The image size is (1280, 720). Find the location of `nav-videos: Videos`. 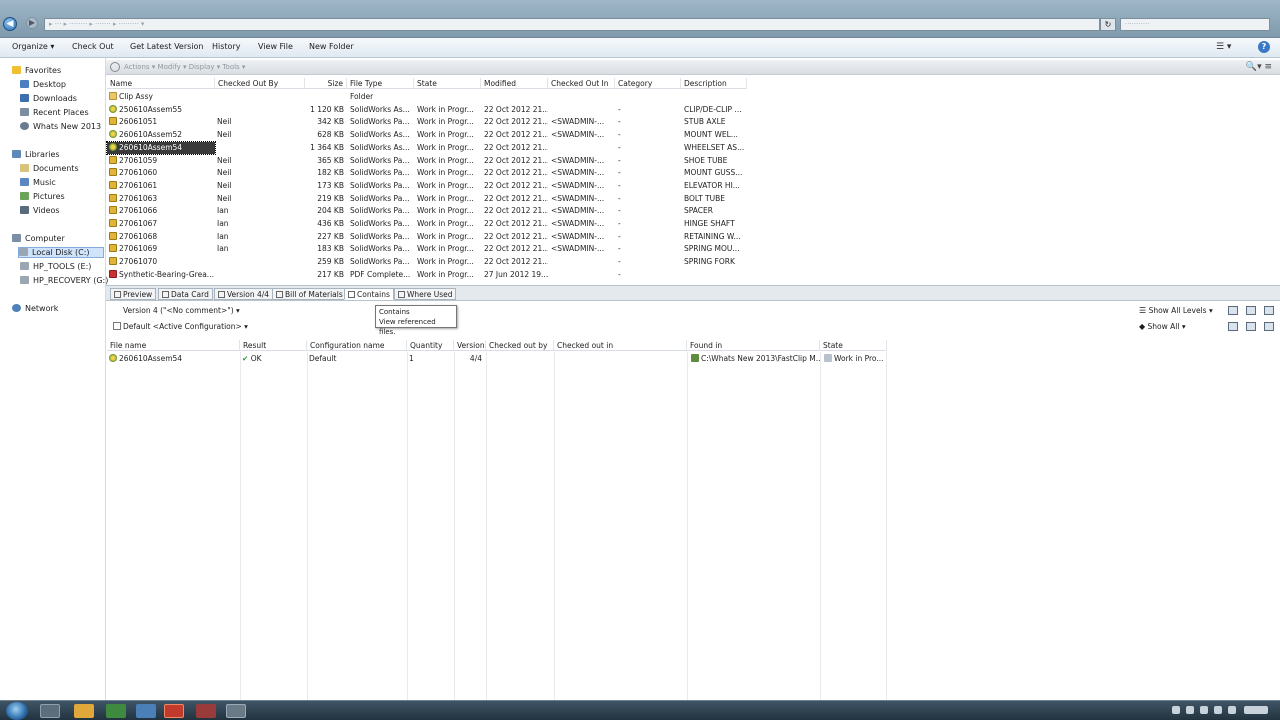

nav-videos: Videos is located at coordinates (40, 210).